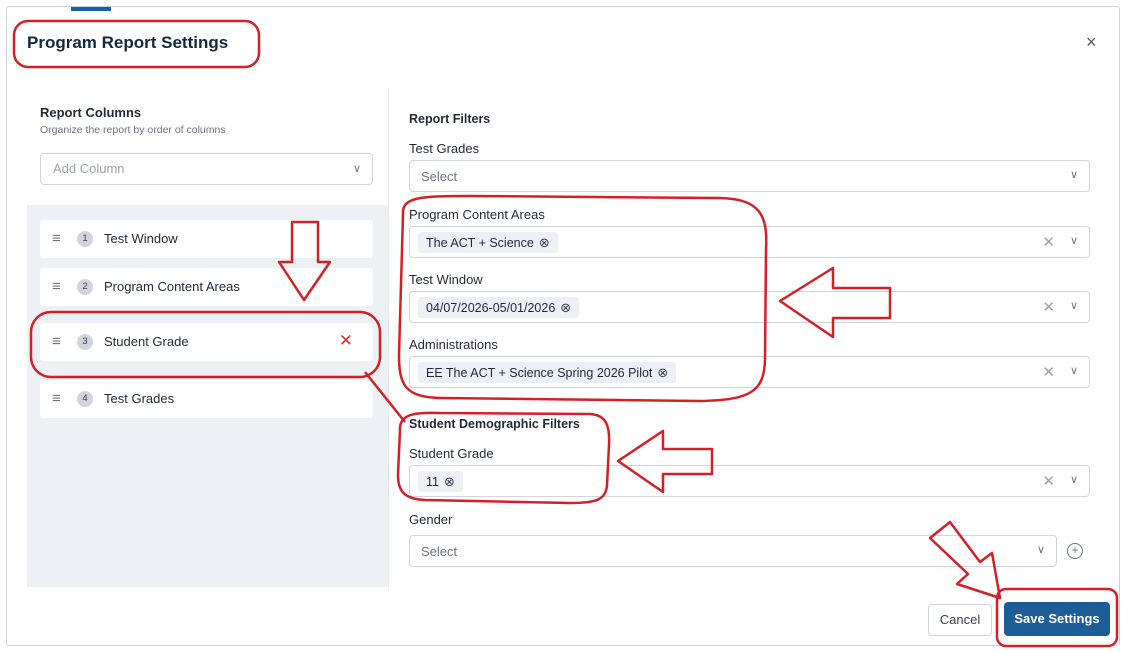 The width and height of the screenshot is (1124, 652). I want to click on selected-chip: EE The ACT + Science Spring 2026 Pilot ⊗, so click(547, 372).